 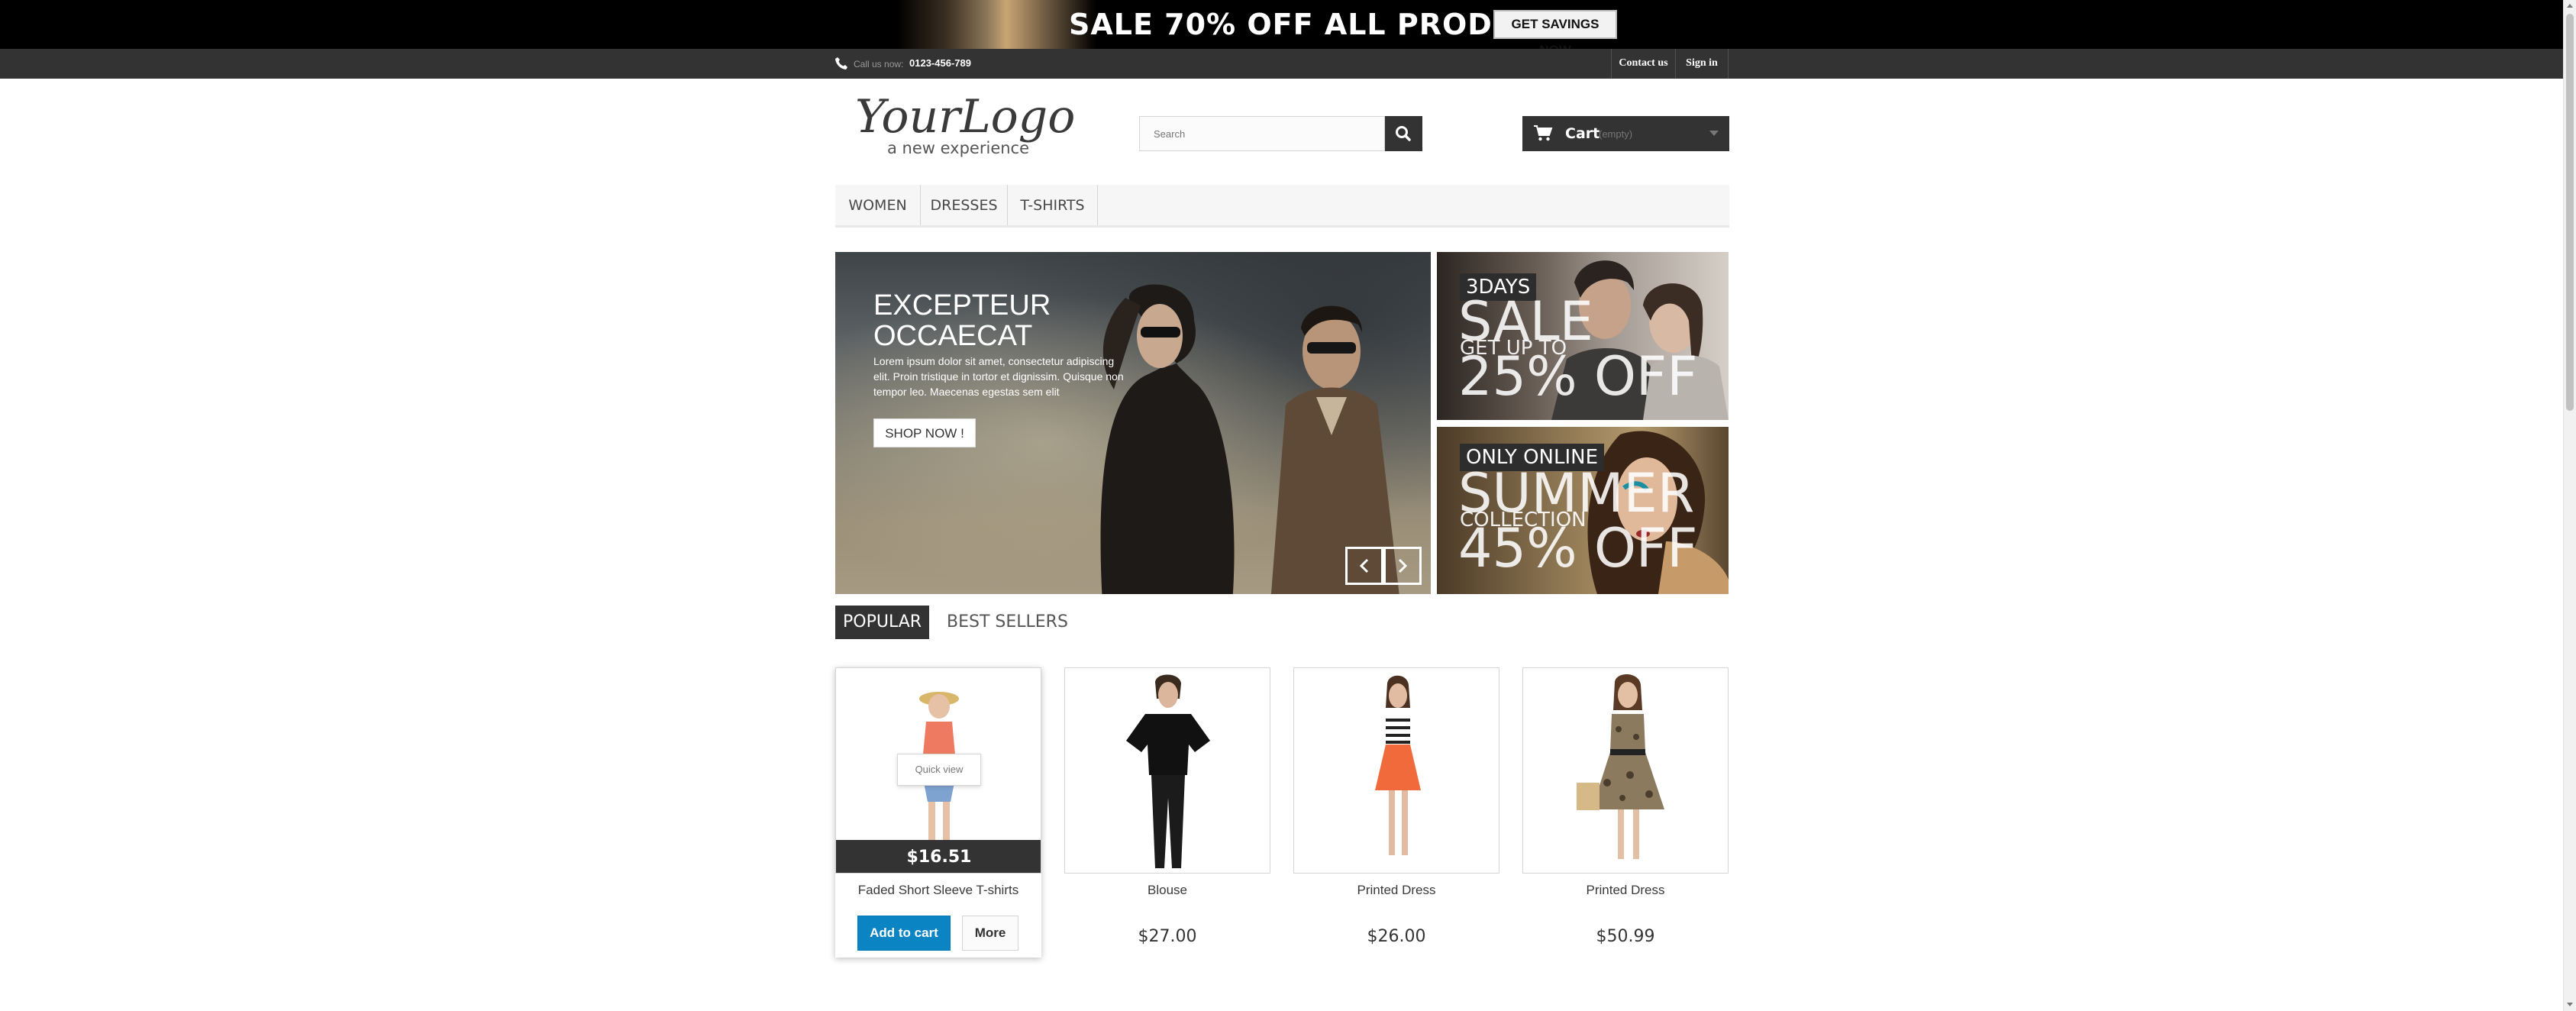 I want to click on menu-item-tshirts: T-shirts, so click(x=1053, y=205).